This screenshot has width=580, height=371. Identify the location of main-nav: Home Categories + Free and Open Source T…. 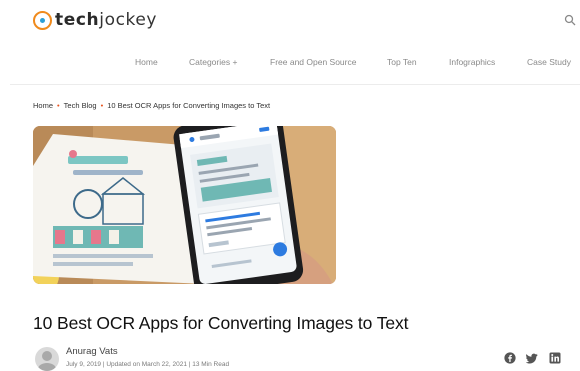
(290, 64).